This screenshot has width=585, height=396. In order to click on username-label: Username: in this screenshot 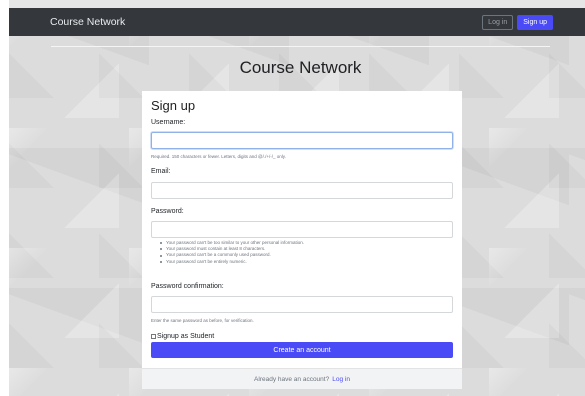, I will do `click(168, 122)`.